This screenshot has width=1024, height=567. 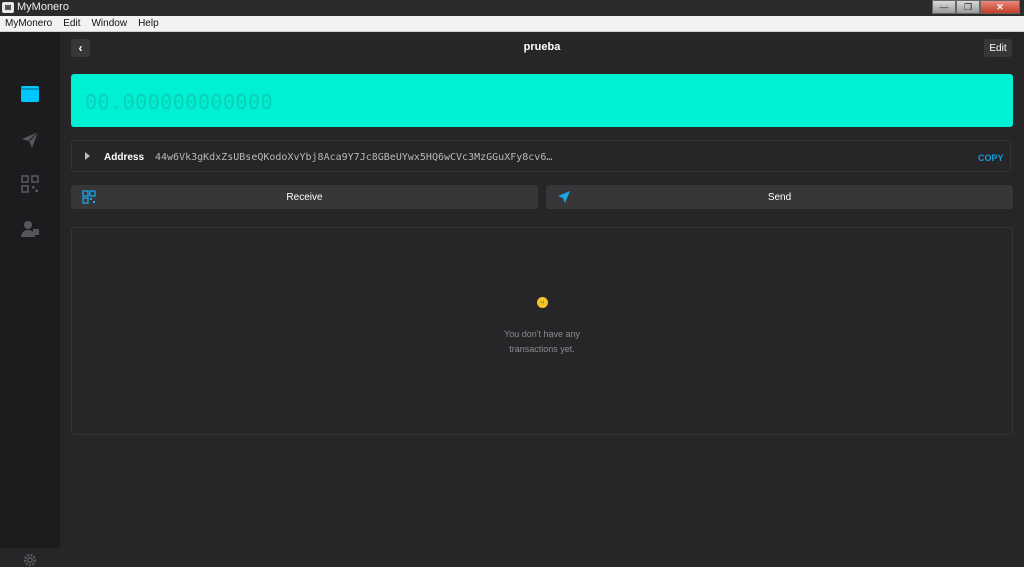 What do you see at coordinates (109, 23) in the screenshot?
I see `menu-window: Window` at bounding box center [109, 23].